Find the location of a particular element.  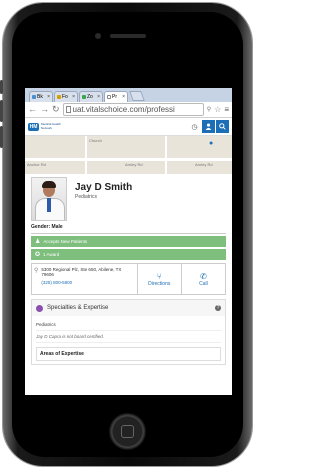

front-camera is located at coordinates (98, 36).